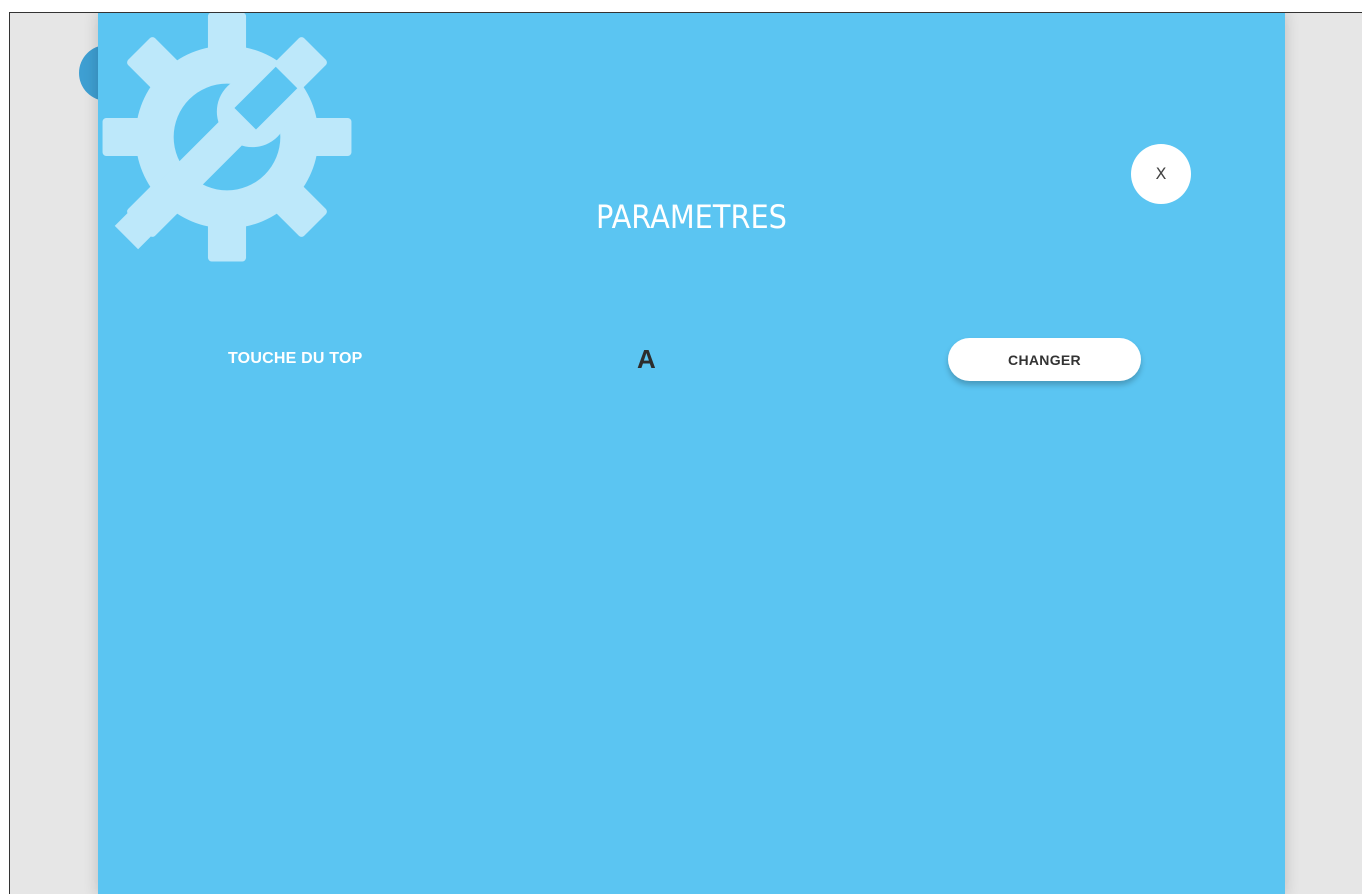 This screenshot has height=894, width=1362. I want to click on modal-title: PARAMETRES, so click(691, 217).